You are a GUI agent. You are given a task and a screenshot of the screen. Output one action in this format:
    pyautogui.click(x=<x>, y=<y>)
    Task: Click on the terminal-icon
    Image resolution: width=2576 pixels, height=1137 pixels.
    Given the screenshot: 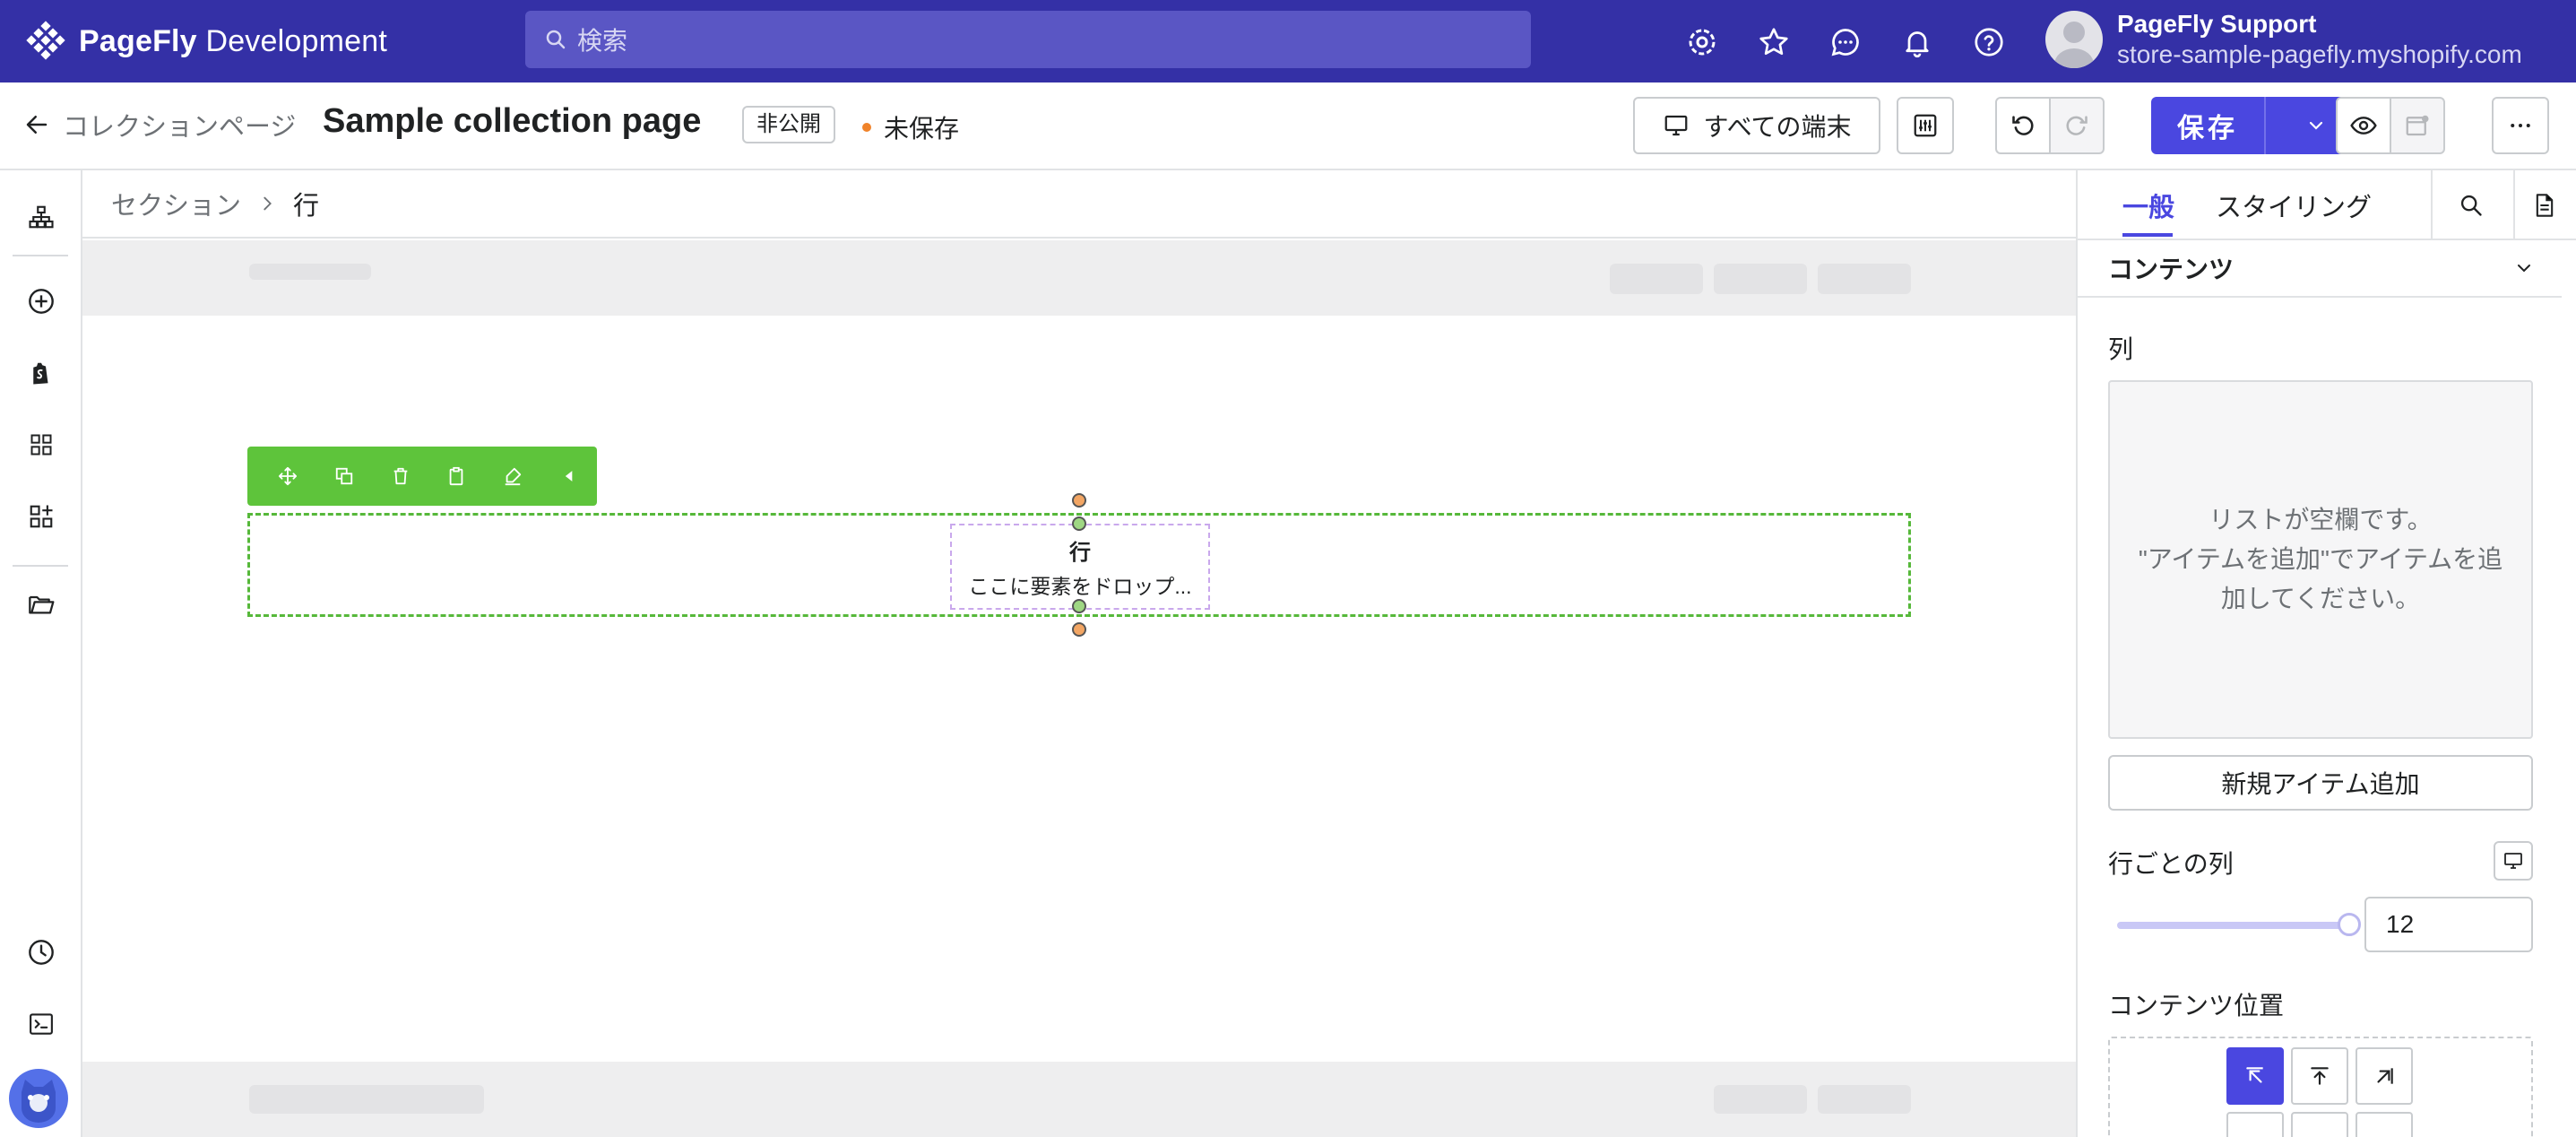 What is the action you would take?
    pyautogui.click(x=41, y=1024)
    